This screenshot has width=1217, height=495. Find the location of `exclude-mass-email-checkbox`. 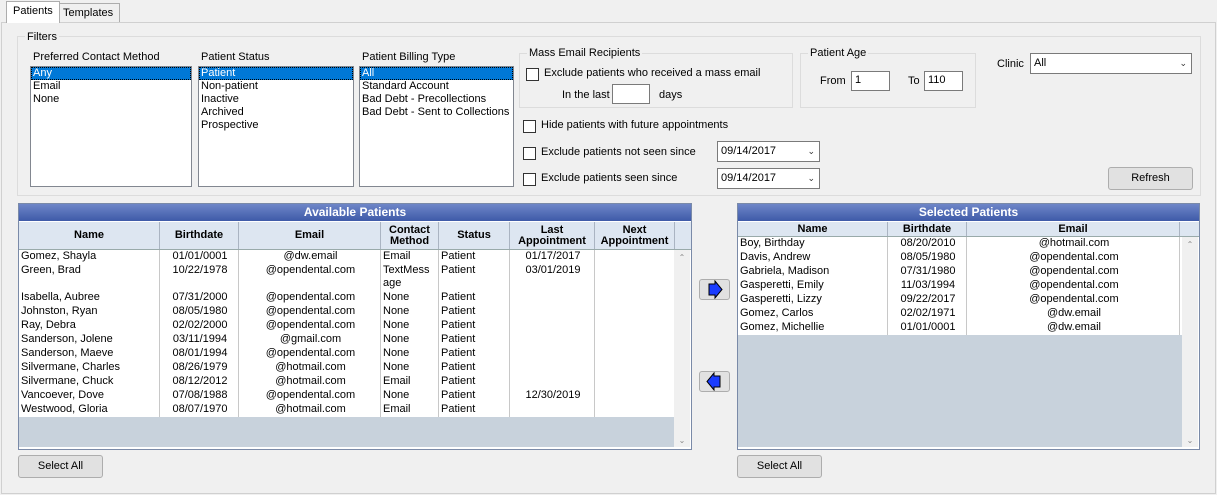

exclude-mass-email-checkbox is located at coordinates (532, 74).